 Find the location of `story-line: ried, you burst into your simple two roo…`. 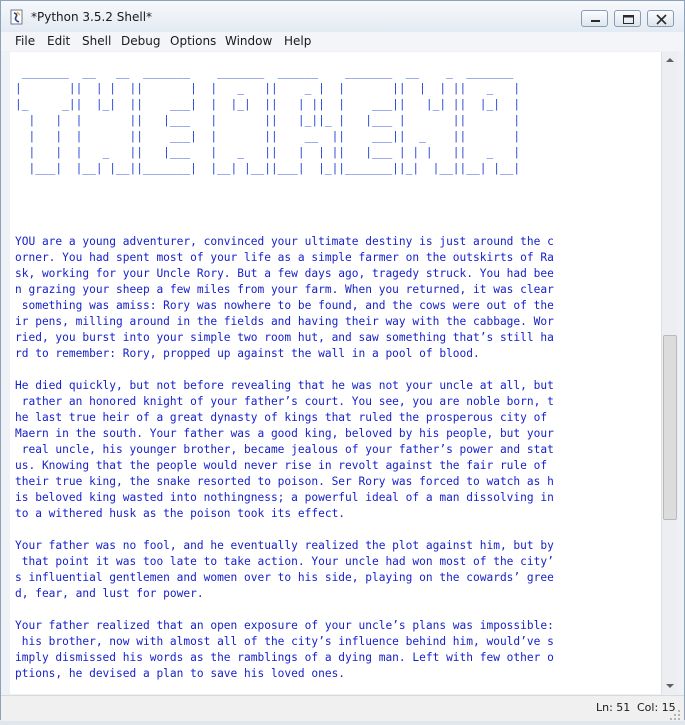

story-line: ried, you burst into your simple two roo… is located at coordinates (284, 337).